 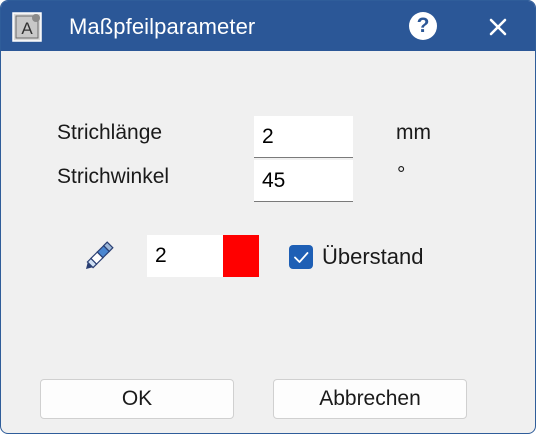 I want to click on help-icon: ?, so click(x=423, y=26).